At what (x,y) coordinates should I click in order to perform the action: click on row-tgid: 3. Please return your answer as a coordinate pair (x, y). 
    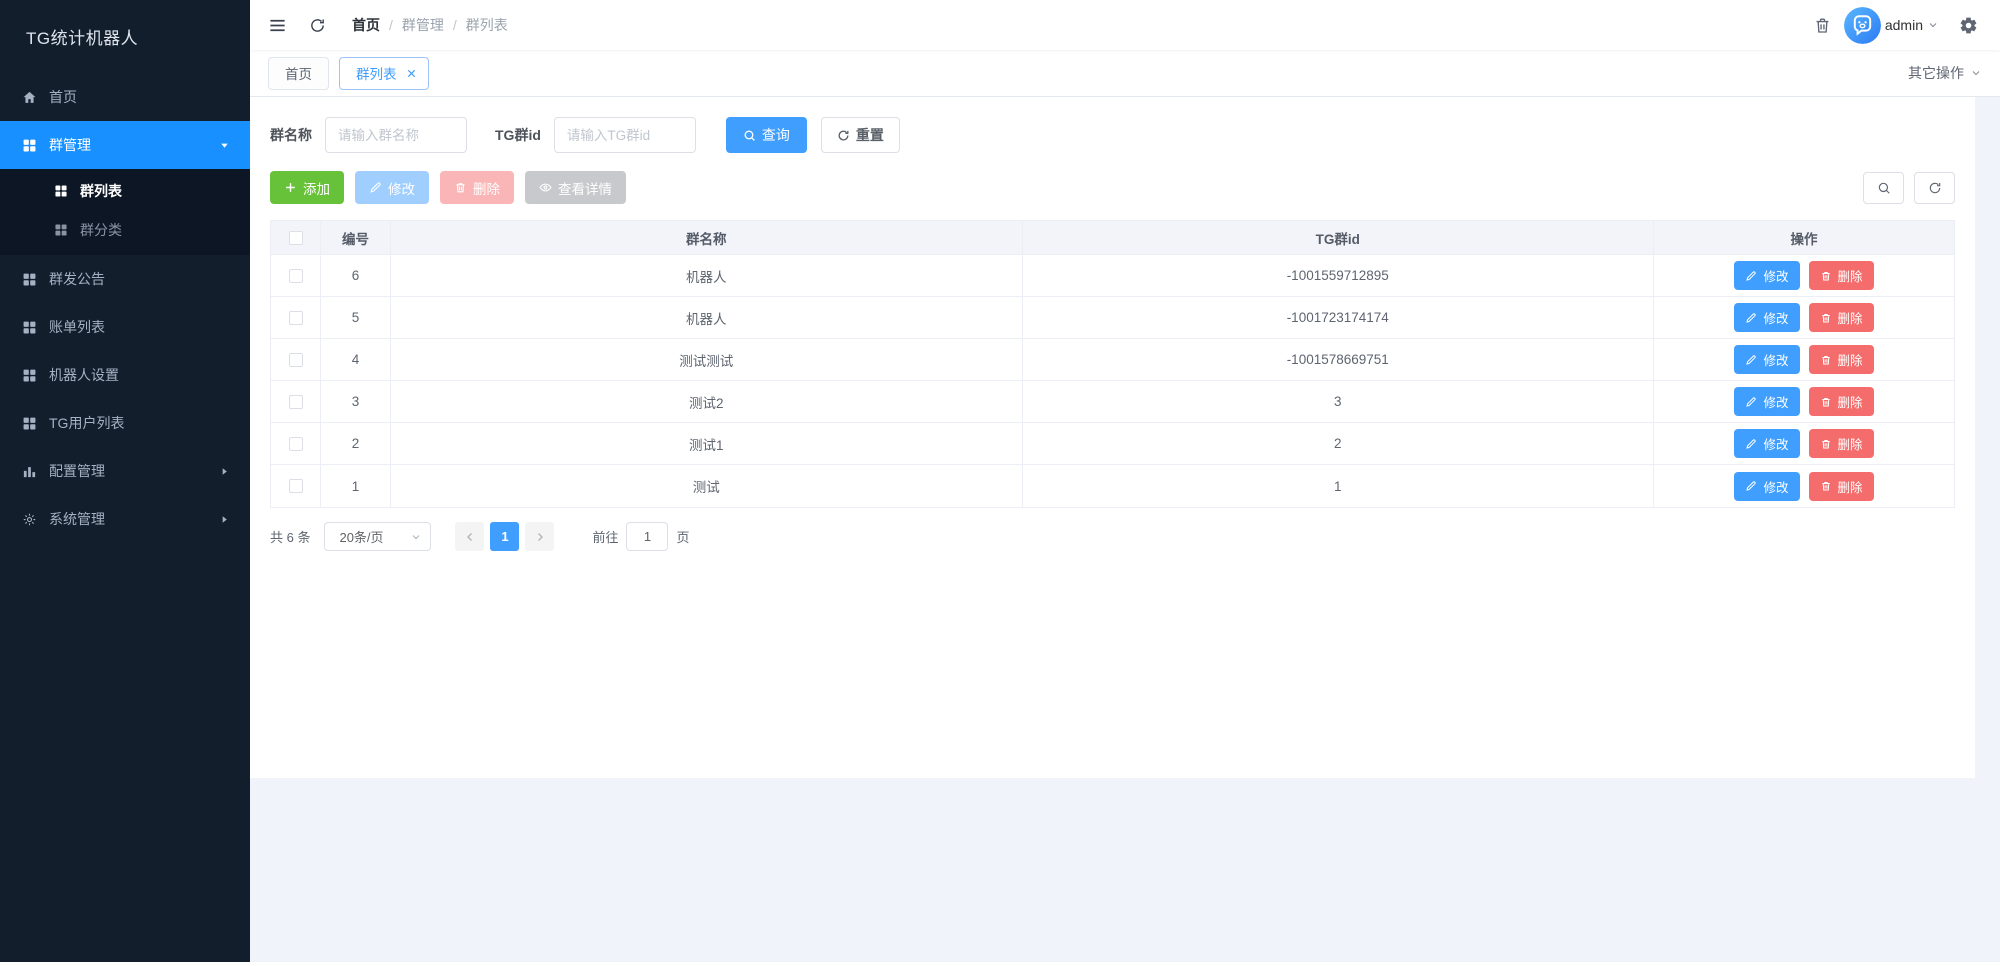
    Looking at the image, I should click on (1338, 402).